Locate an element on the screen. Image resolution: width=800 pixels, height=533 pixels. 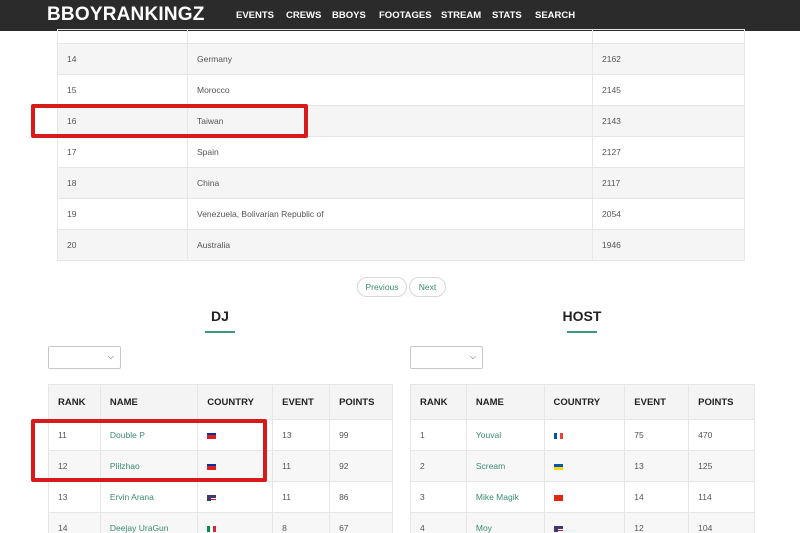
table-row: 14 Germany 2162 is located at coordinates (401, 59).